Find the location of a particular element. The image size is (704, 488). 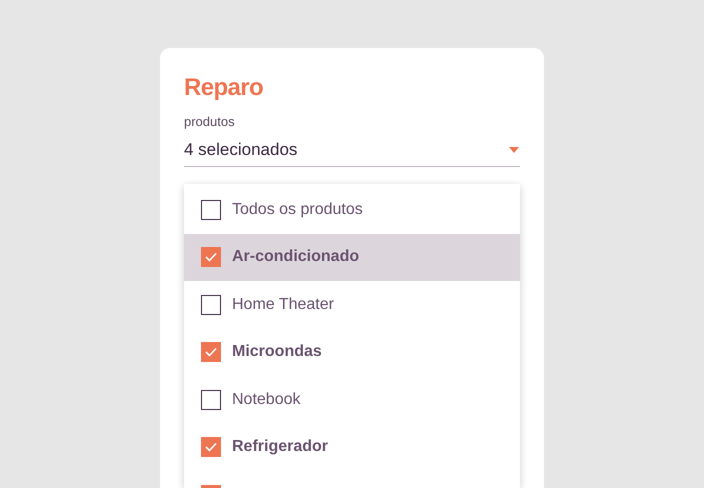

caret-icon is located at coordinates (514, 150).